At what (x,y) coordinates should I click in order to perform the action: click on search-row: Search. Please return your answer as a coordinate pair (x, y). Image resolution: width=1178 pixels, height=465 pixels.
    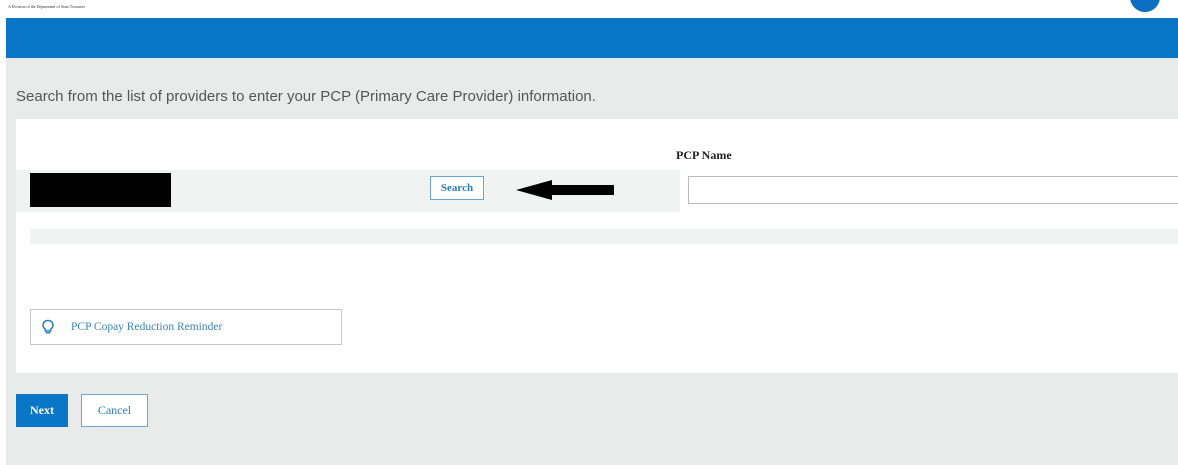
    Looking at the image, I should click on (597, 191).